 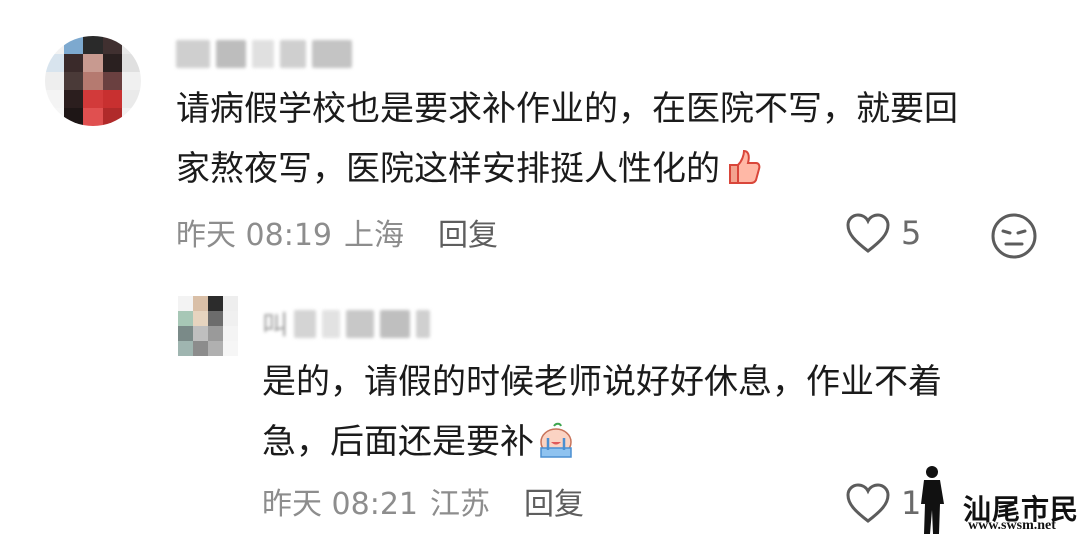 I want to click on comment-meta: 昨天 08:19 上海 回复, so click(x=337, y=232).